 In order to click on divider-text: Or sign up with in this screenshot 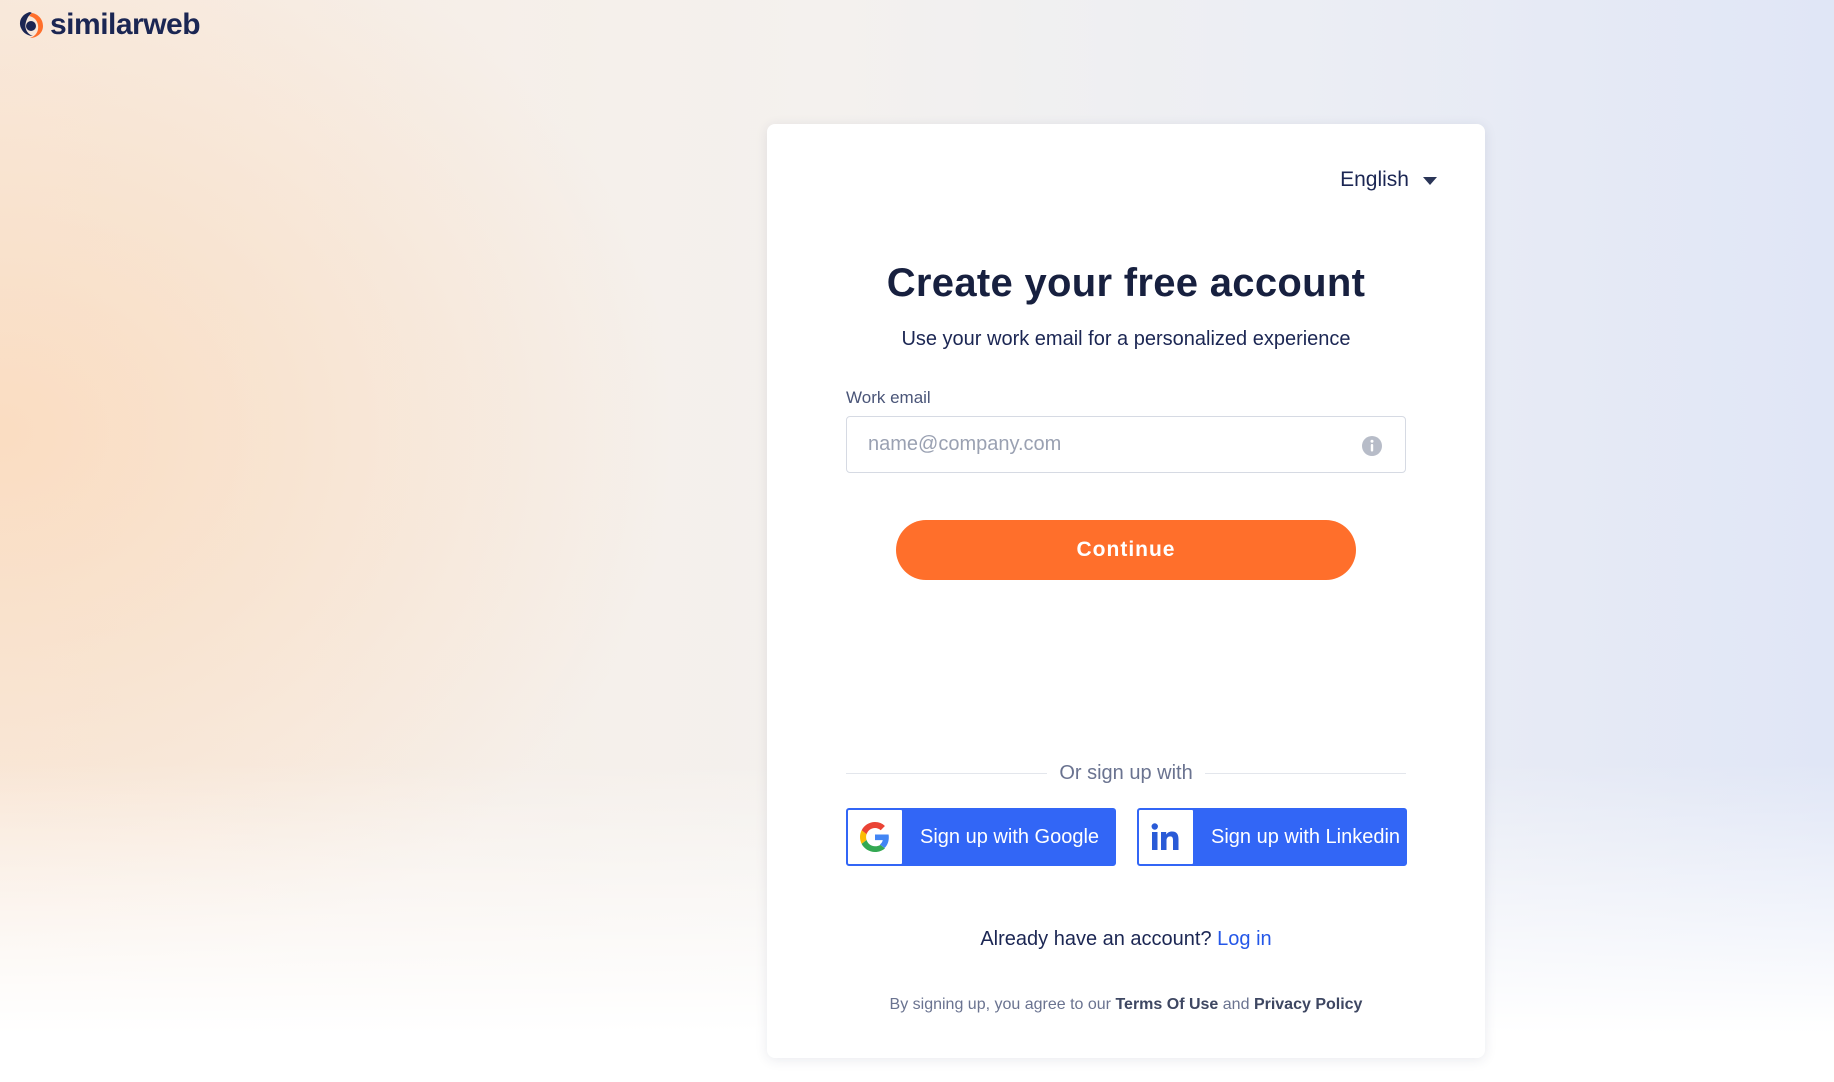, I will do `click(1126, 772)`.